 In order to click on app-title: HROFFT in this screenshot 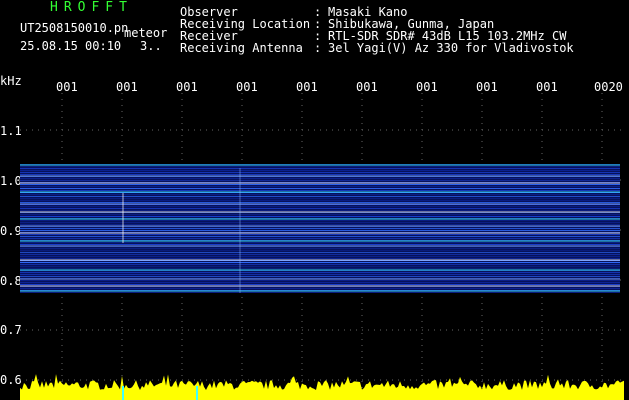, I will do `click(91, 7)`.